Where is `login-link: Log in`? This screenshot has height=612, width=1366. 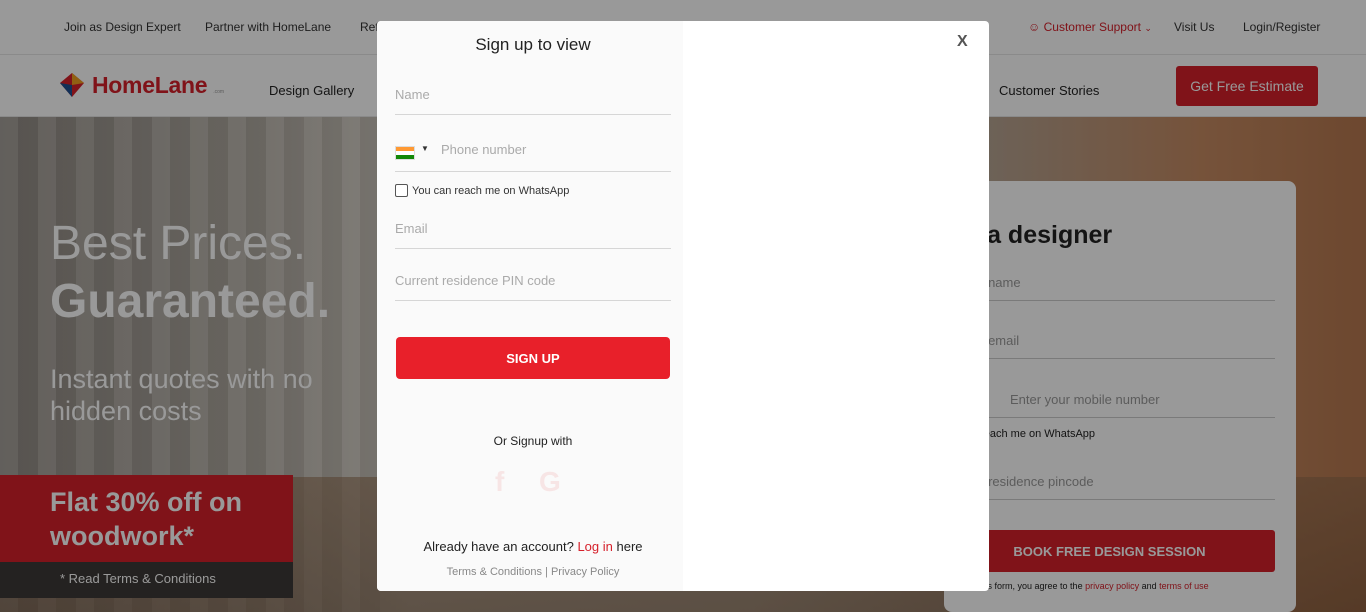 login-link: Log in is located at coordinates (594, 546).